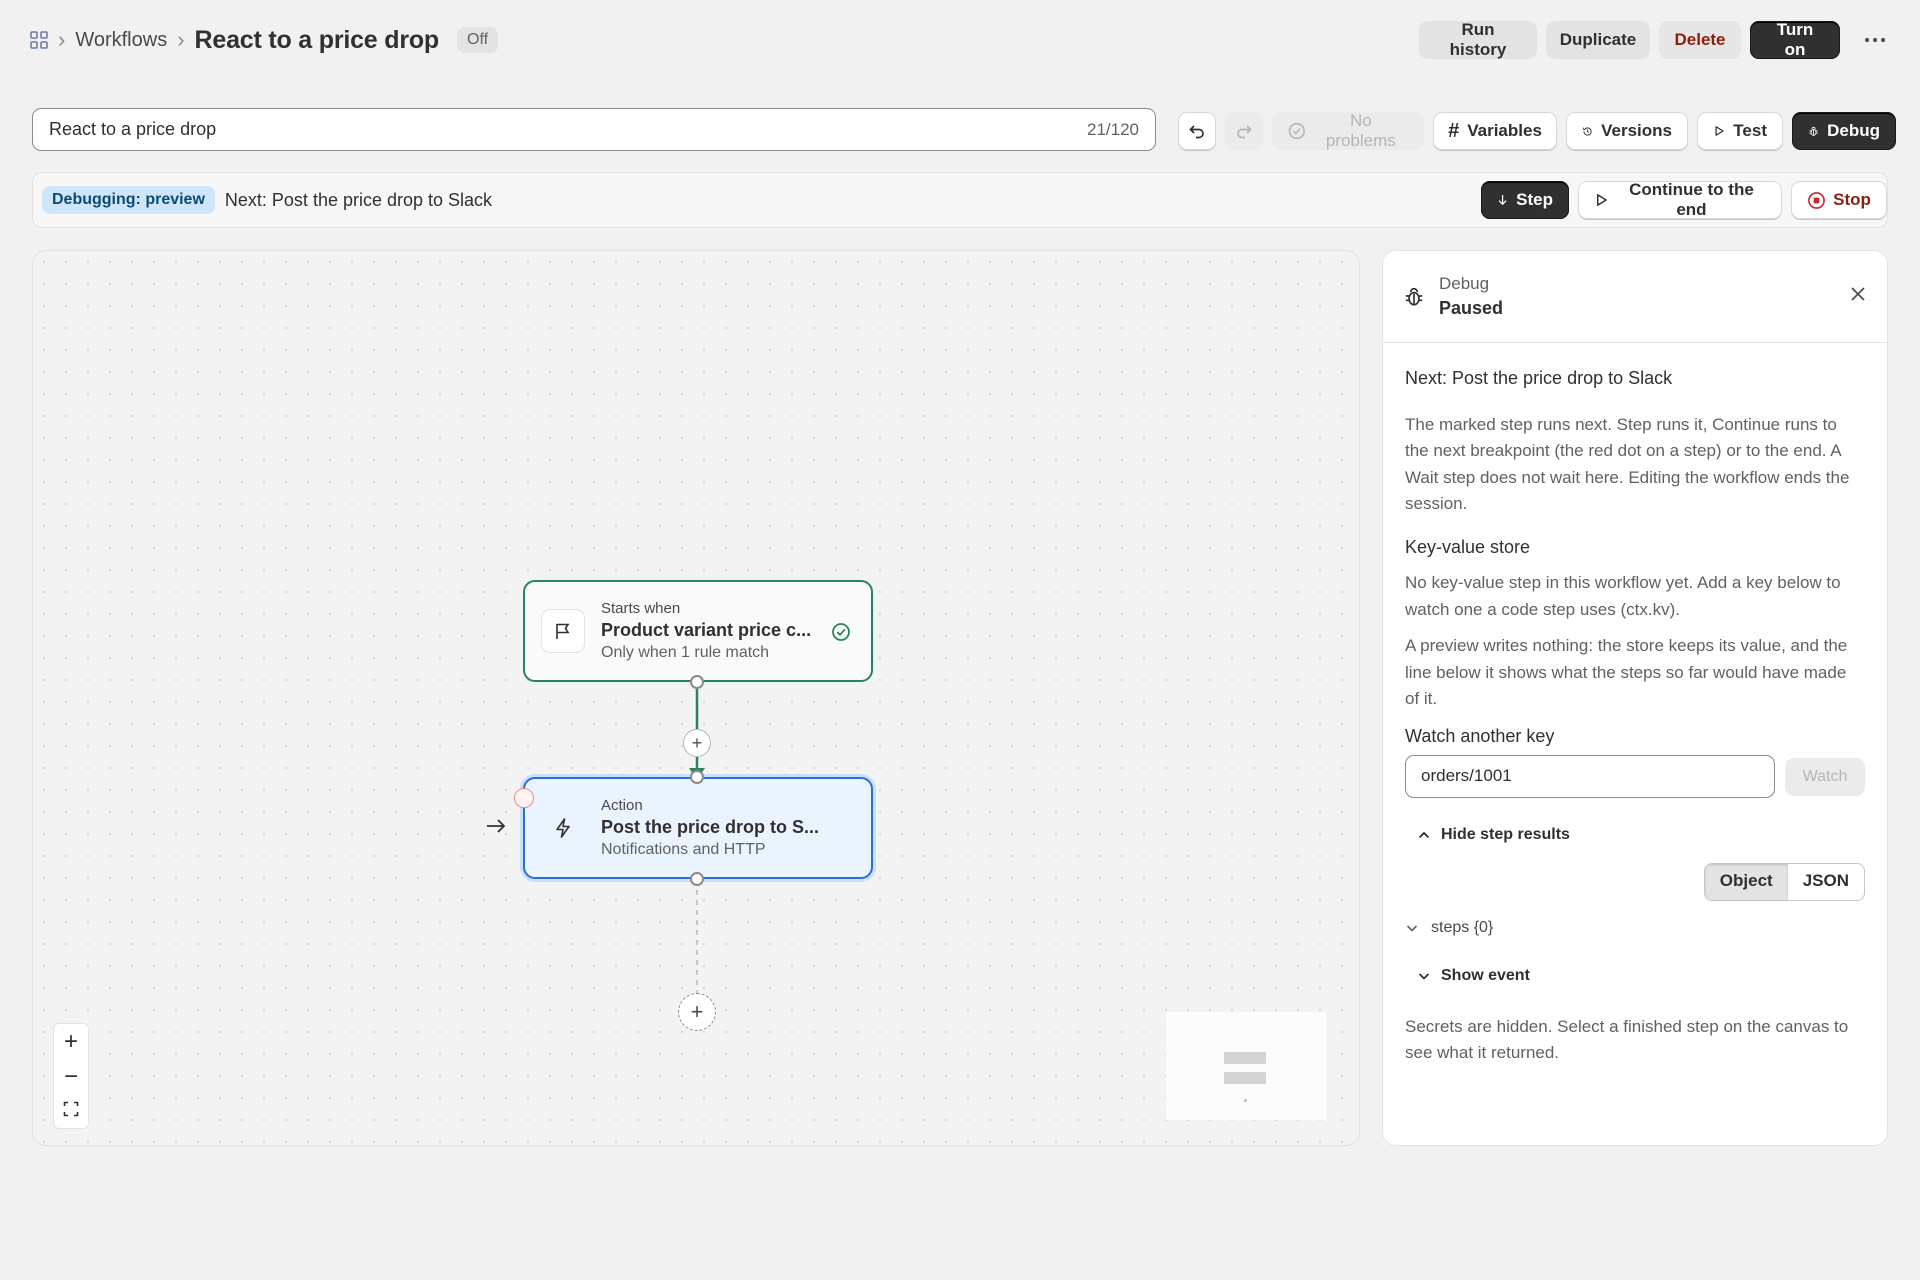 The width and height of the screenshot is (1920, 1280). What do you see at coordinates (39, 40) in the screenshot?
I see `workflows-app-icon` at bounding box center [39, 40].